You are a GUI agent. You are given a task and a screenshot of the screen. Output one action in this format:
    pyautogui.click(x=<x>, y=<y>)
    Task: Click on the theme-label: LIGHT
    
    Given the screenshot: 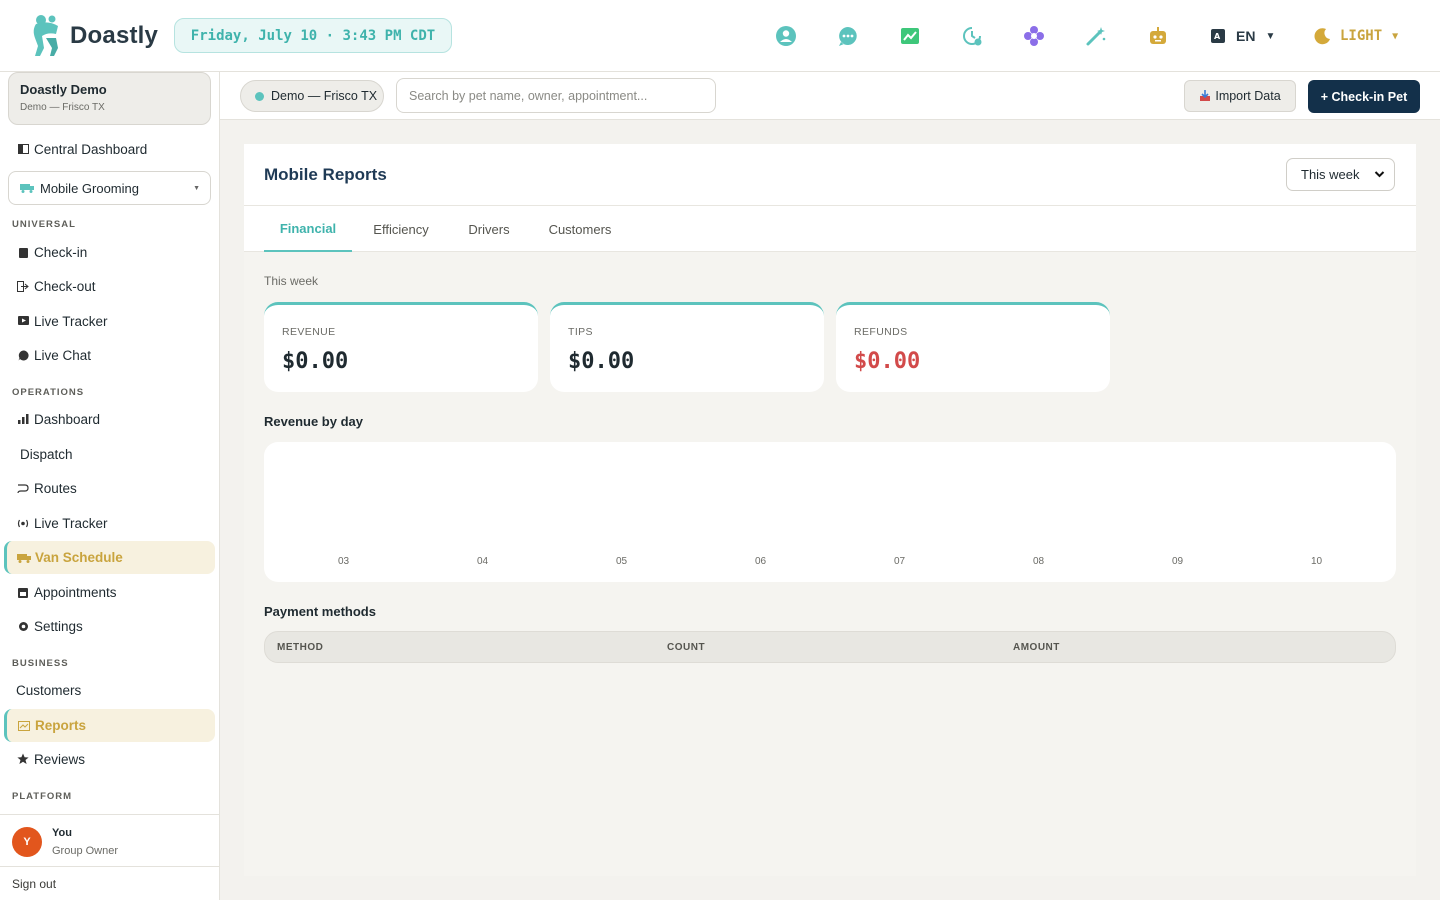 What is the action you would take?
    pyautogui.click(x=1361, y=36)
    